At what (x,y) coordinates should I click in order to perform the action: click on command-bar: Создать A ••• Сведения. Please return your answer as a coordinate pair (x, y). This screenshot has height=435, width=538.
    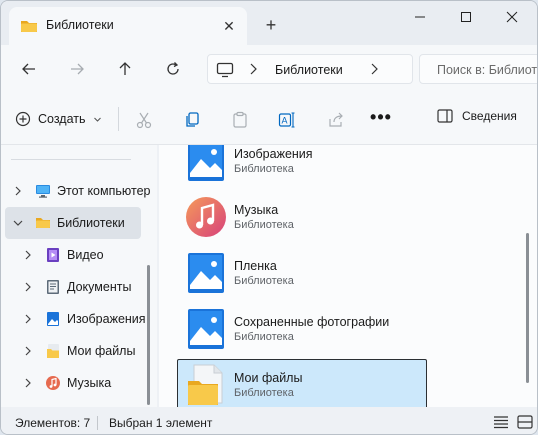
    Looking at the image, I should click on (269, 119).